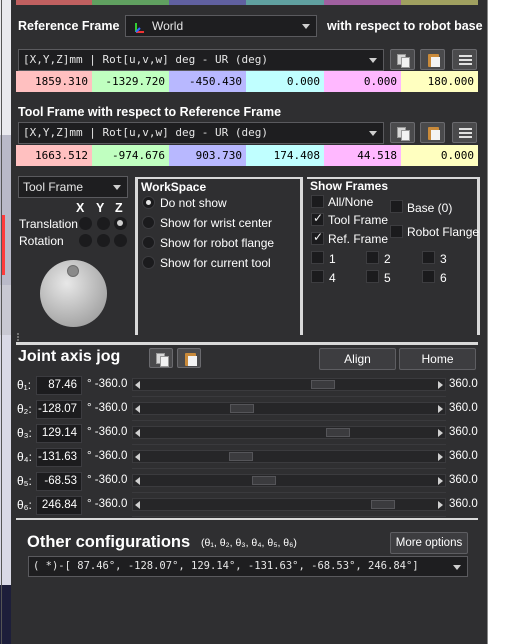  I want to click on frame-1-label: 1, so click(332, 259).